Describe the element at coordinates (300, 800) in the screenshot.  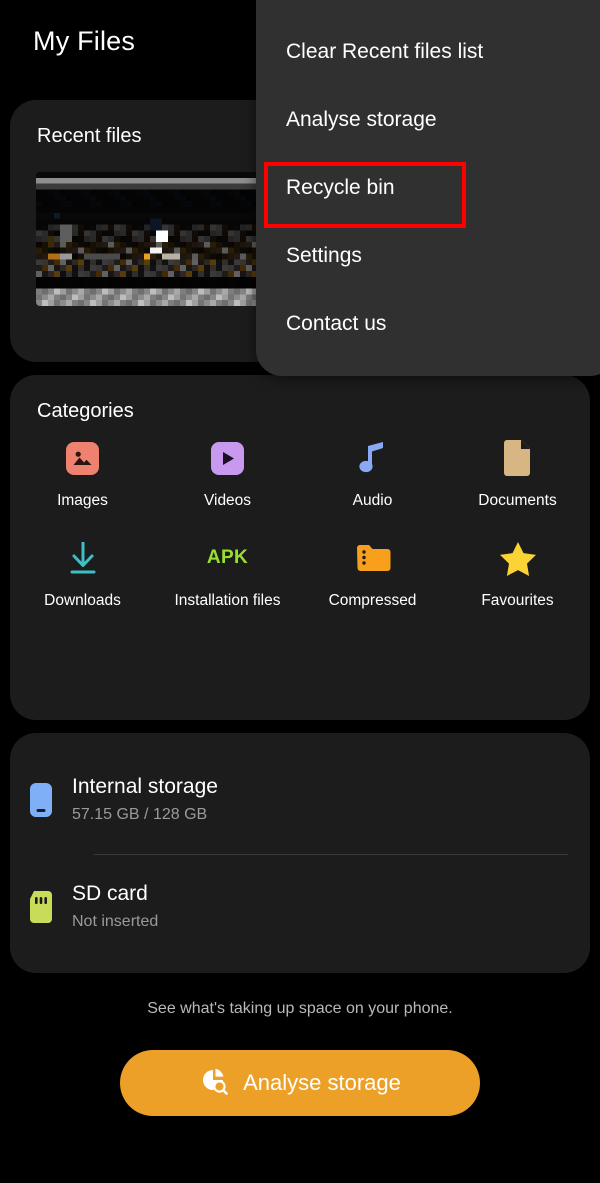
I see `internal-storage-row: Internal storage 57.15 GB / 128 GB` at that location.